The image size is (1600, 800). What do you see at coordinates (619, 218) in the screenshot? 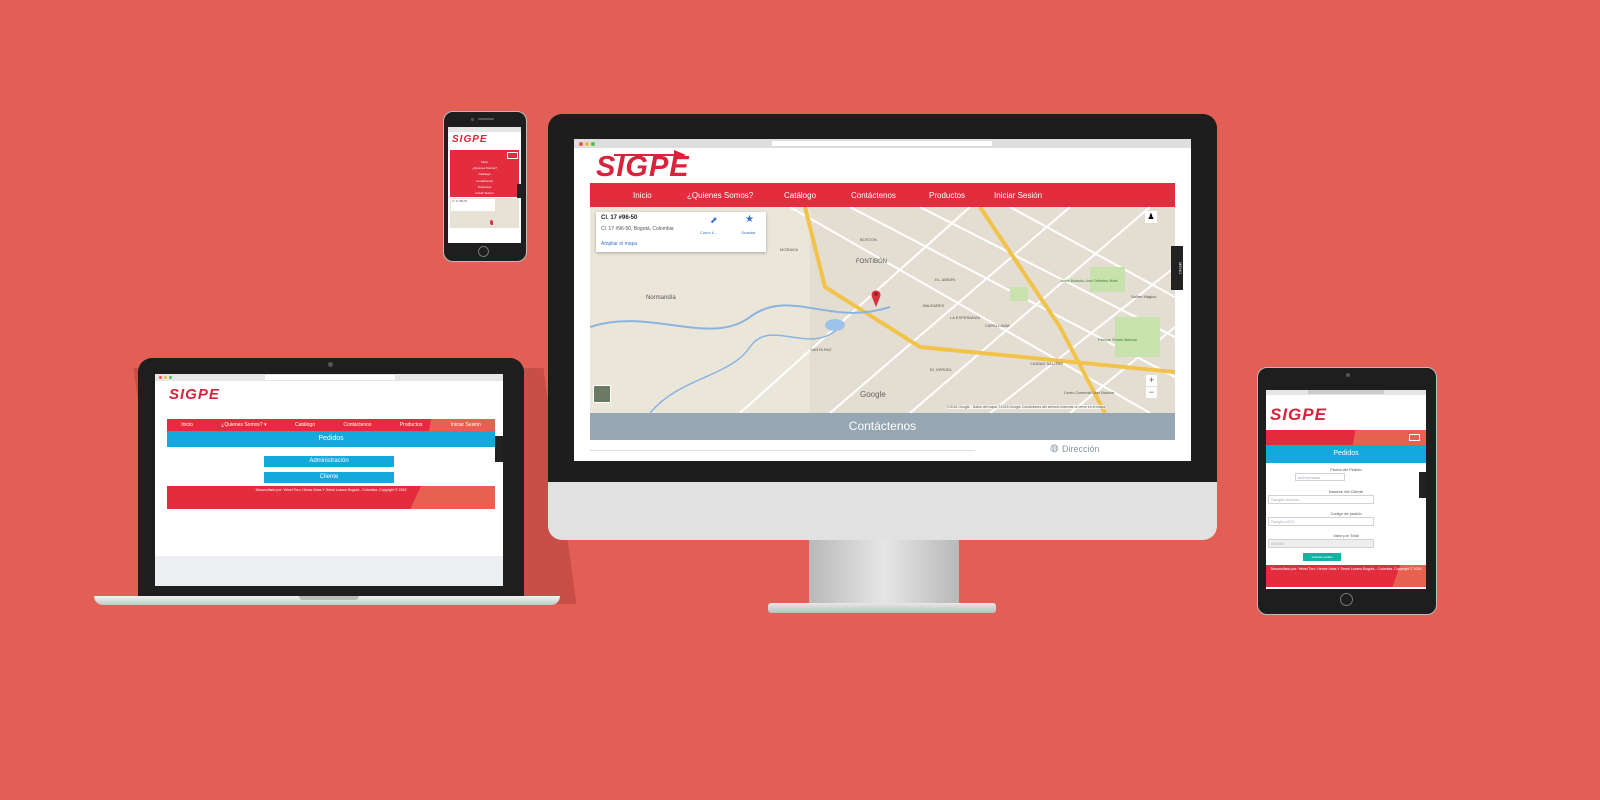
I see `map-card-title: Cl. 17 #96-50` at bounding box center [619, 218].